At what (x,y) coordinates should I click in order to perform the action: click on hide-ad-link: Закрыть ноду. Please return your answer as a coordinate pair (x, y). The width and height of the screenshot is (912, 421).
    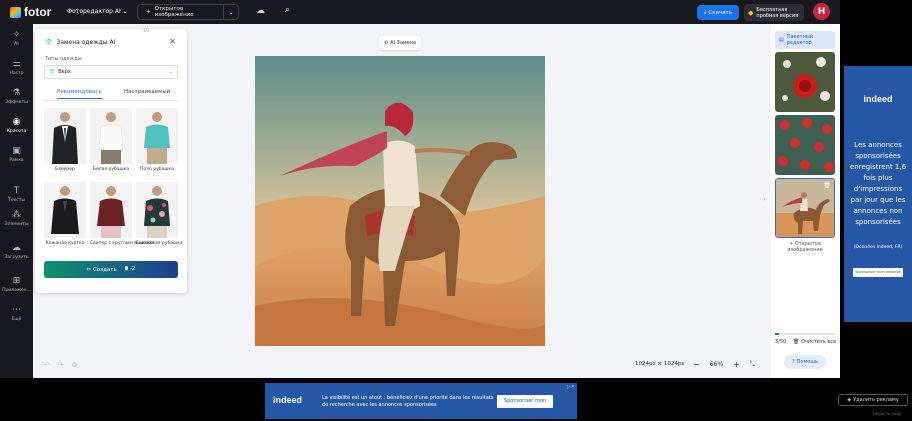
    Looking at the image, I should click on (886, 413).